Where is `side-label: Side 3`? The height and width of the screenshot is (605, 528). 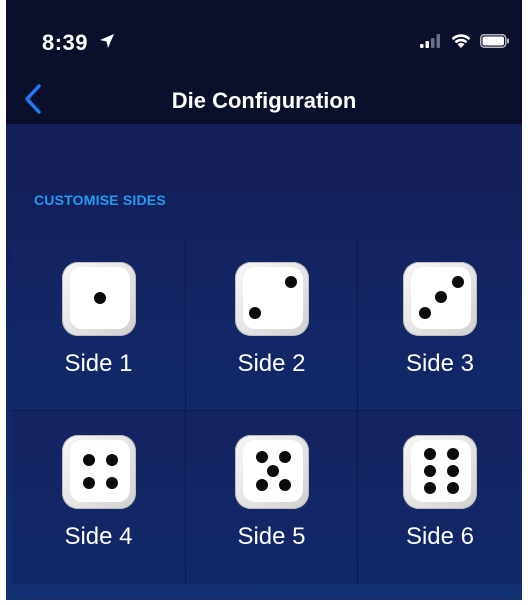
side-label: Side 3 is located at coordinates (440, 363).